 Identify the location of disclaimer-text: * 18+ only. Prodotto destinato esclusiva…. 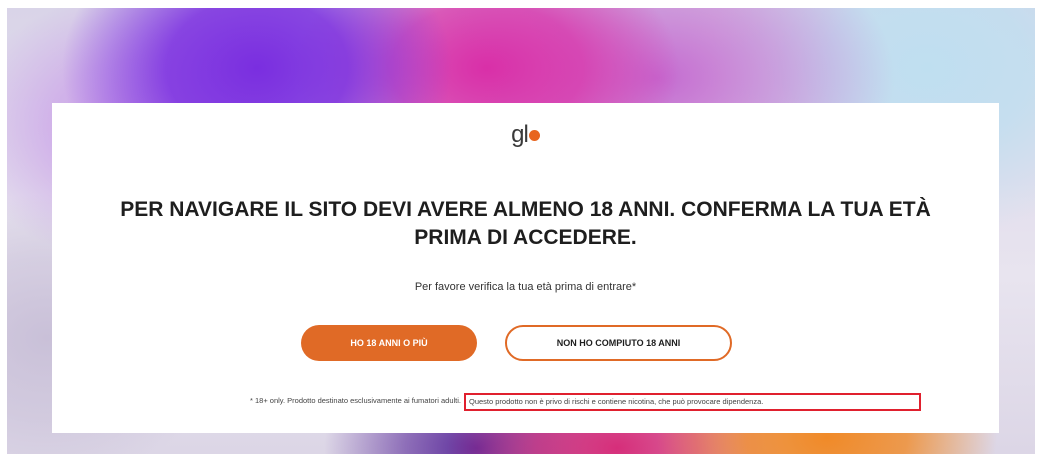
(355, 400).